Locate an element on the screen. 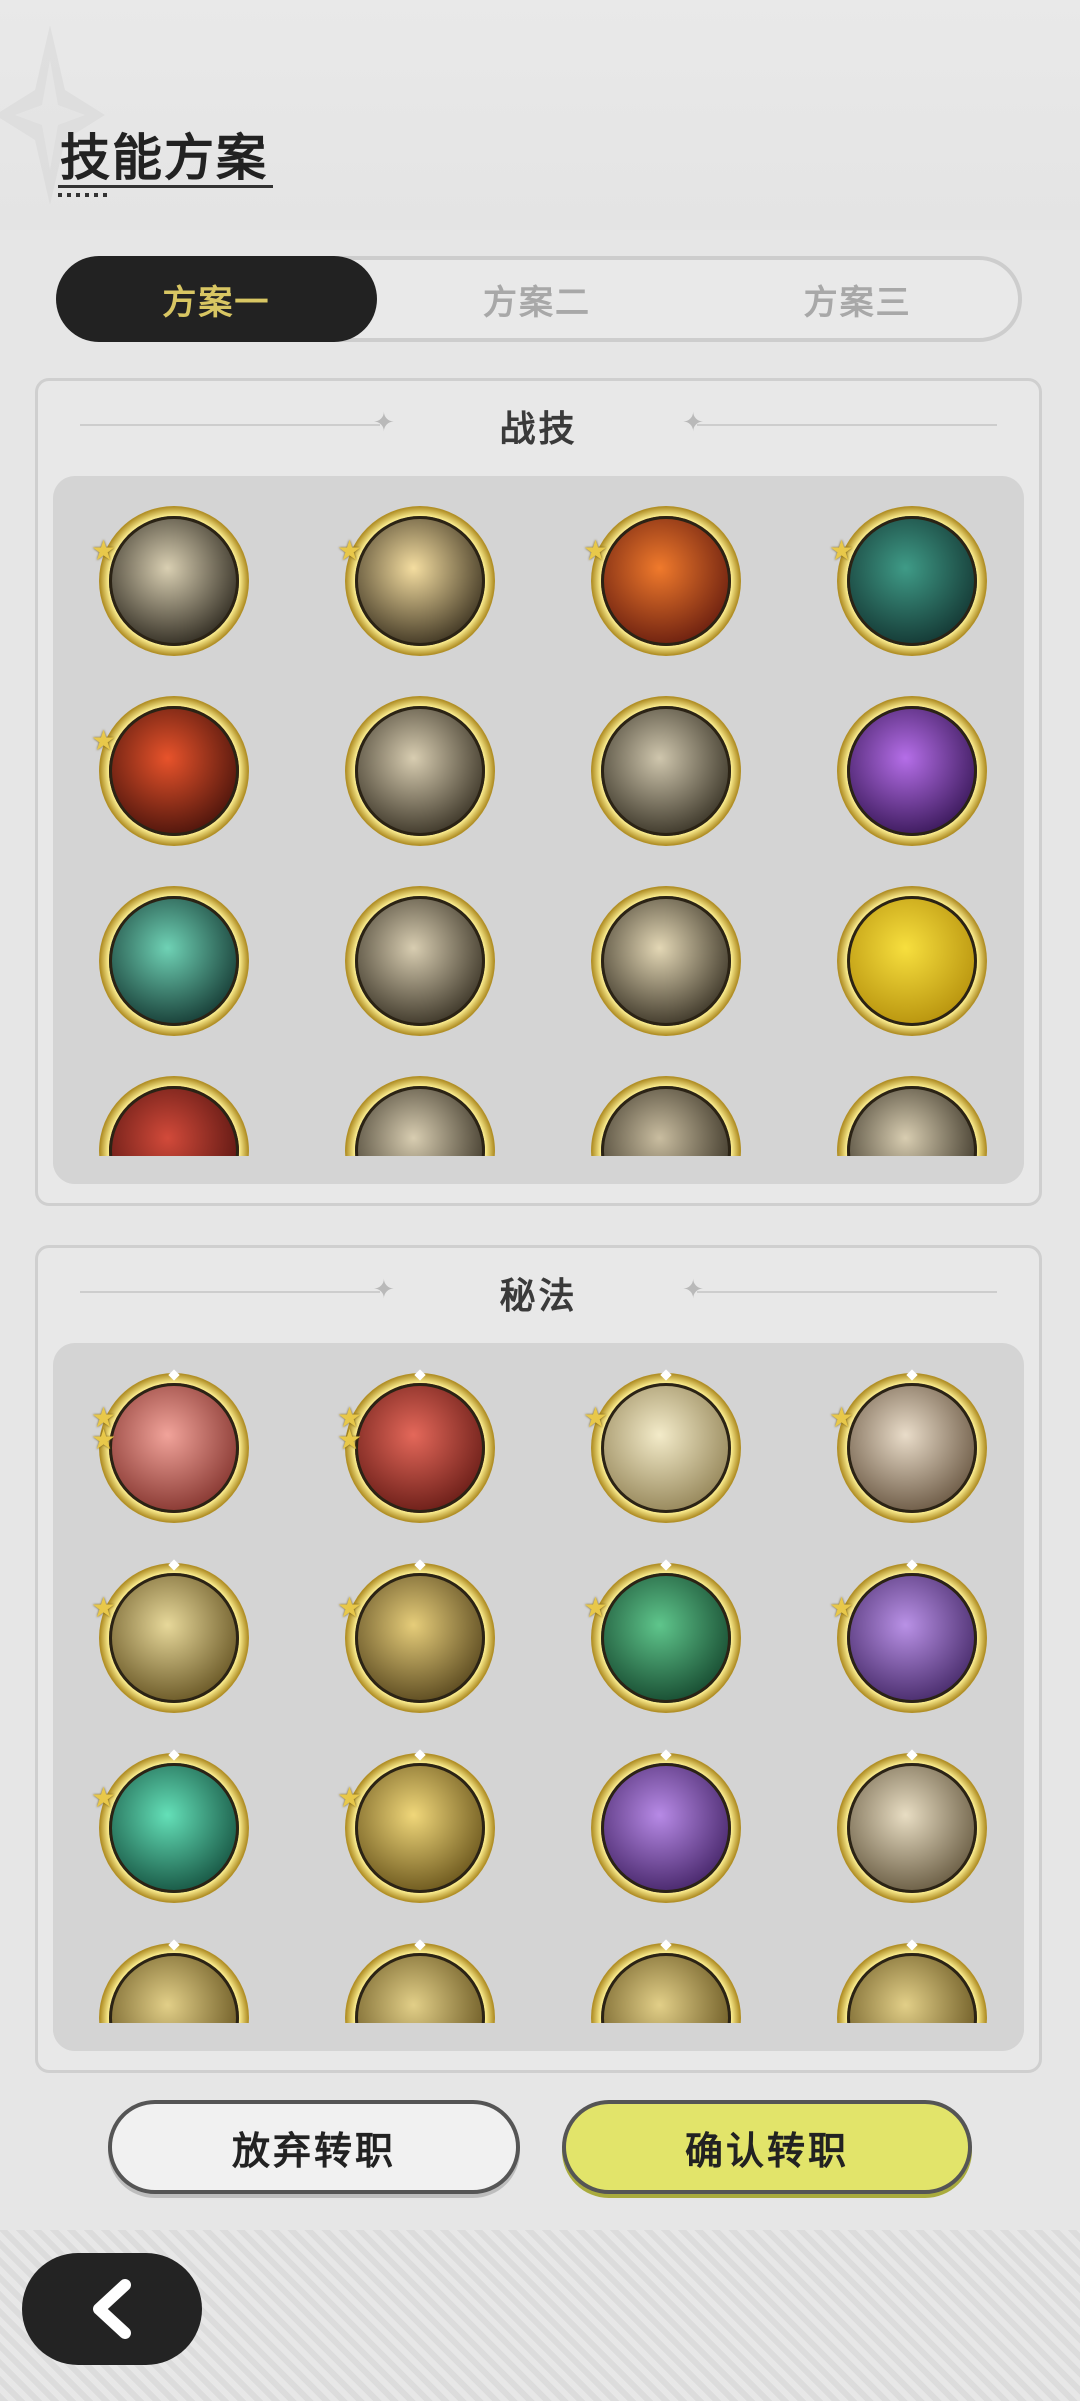  tab-plan-2: 方案二 is located at coordinates (537, 299).